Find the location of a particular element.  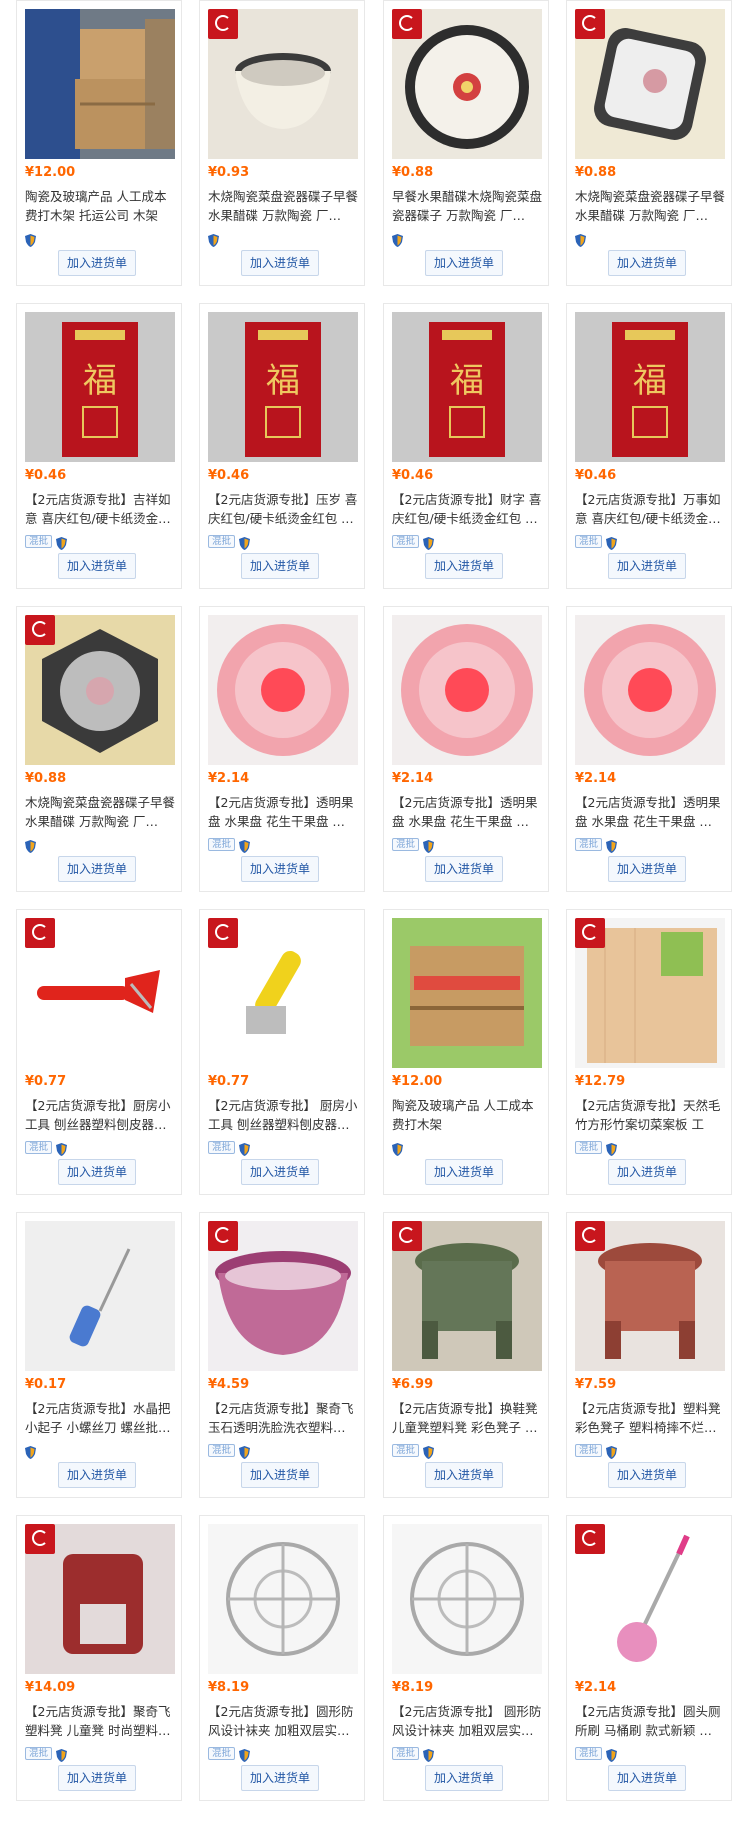

product-card: ¥0.77 【2元店货源专批】厨房小工具 刨丝器塑料刨皮器… 混批 加入进货单 is located at coordinates (99, 1052).